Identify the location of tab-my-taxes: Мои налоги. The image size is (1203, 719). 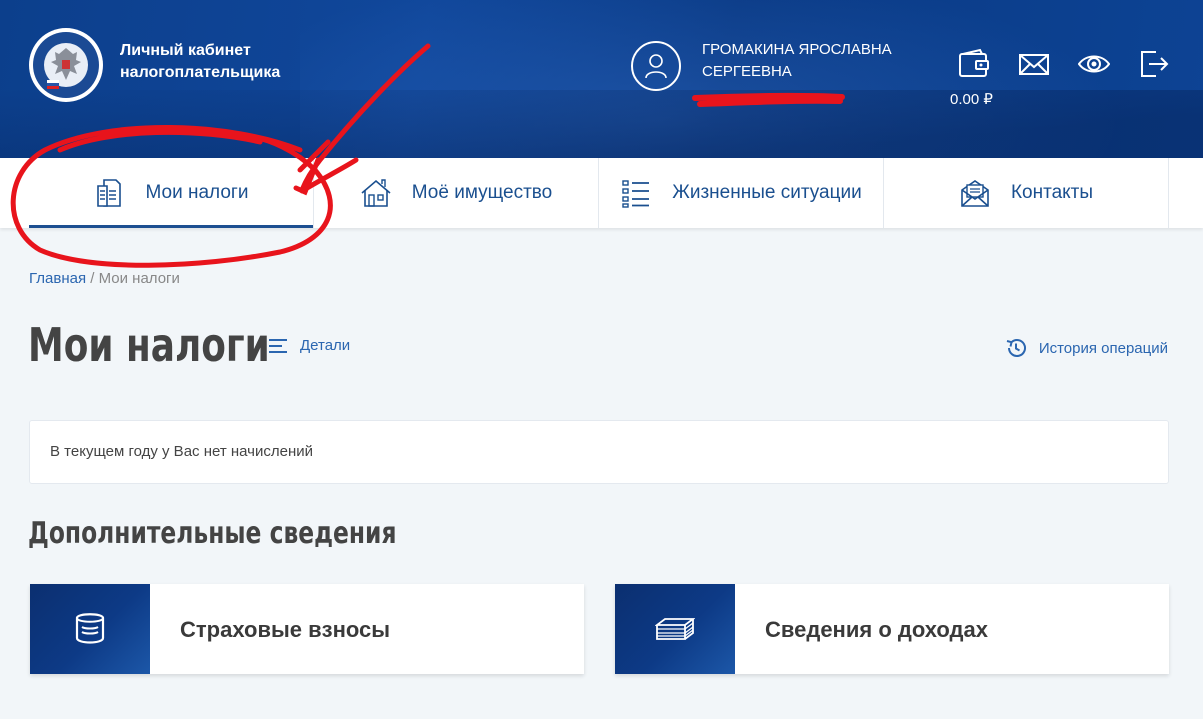
(171, 193).